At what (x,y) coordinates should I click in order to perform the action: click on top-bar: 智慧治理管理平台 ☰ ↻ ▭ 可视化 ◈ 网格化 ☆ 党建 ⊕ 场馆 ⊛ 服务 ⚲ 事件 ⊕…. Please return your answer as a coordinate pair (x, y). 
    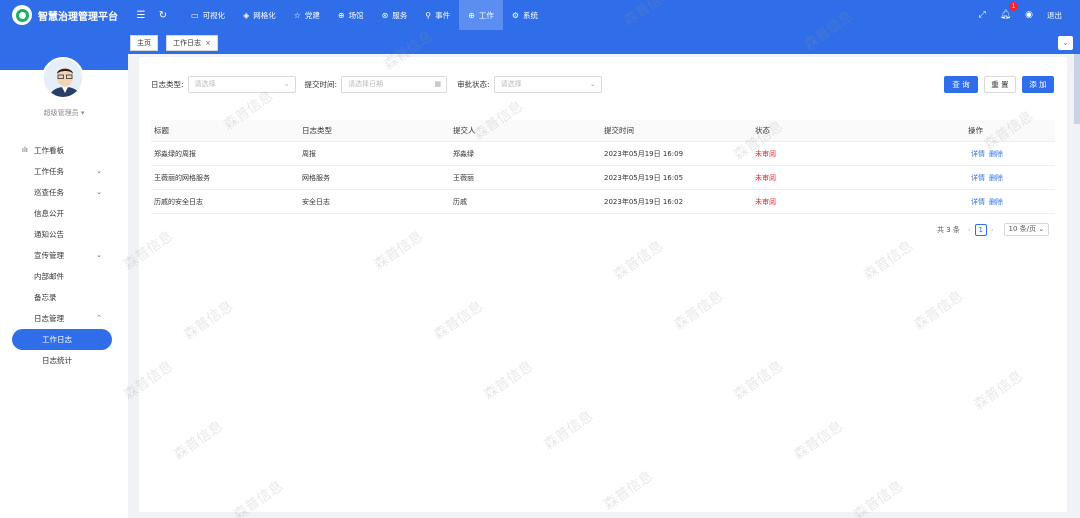
    Looking at the image, I should click on (540, 15).